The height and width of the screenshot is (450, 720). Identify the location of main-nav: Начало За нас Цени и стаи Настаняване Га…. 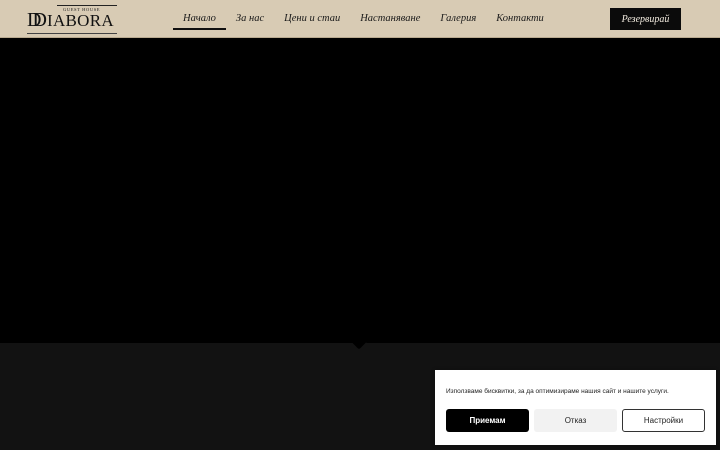
(363, 19).